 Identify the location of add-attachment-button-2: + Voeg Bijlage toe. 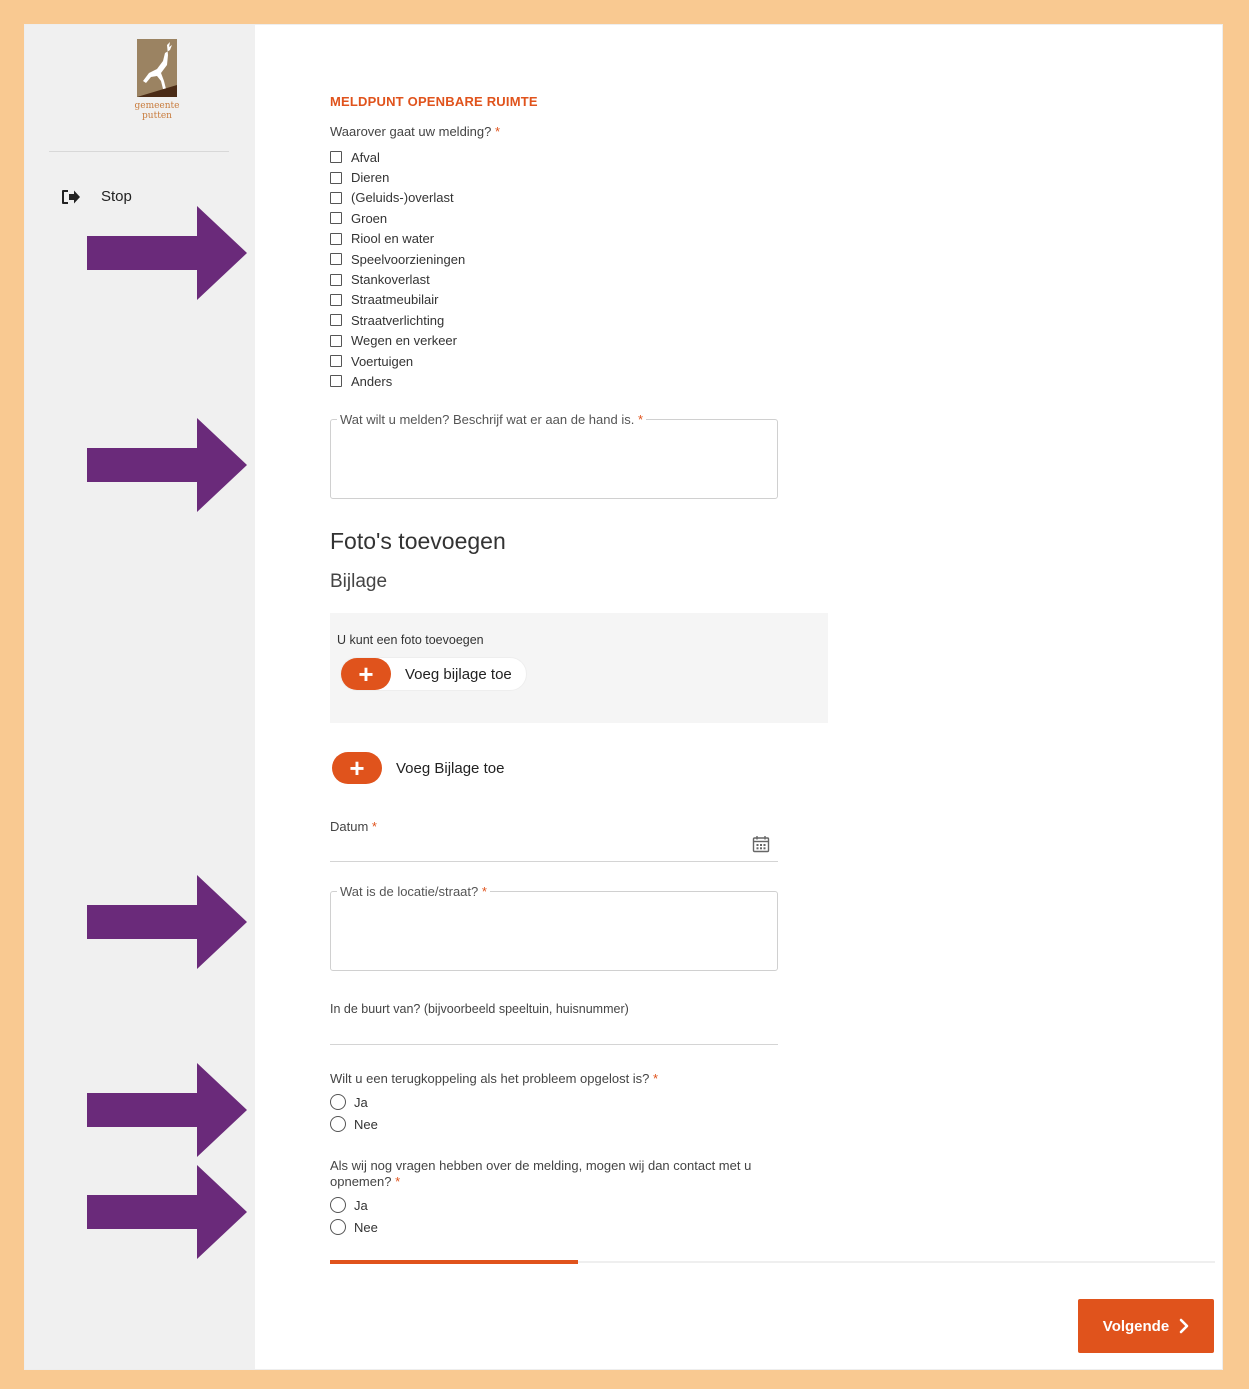
(425, 768).